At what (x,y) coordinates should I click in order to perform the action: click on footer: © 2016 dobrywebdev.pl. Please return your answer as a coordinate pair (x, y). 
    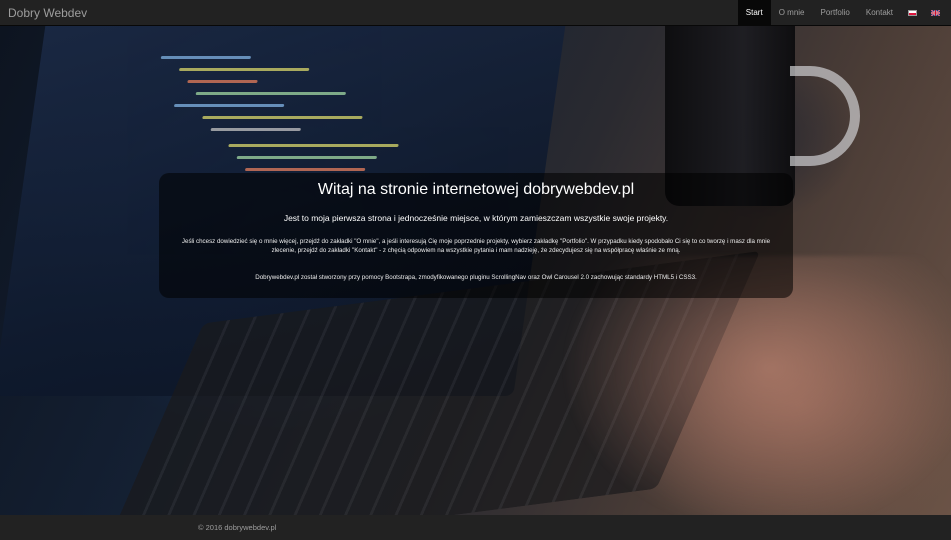
    Looking at the image, I should click on (475, 527).